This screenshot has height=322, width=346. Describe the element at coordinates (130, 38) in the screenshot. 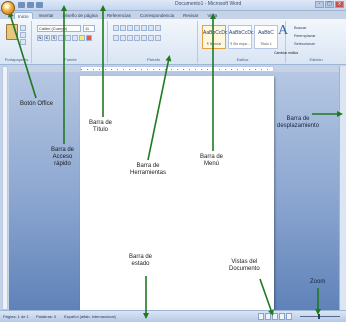

I see `align-right-icon` at that location.